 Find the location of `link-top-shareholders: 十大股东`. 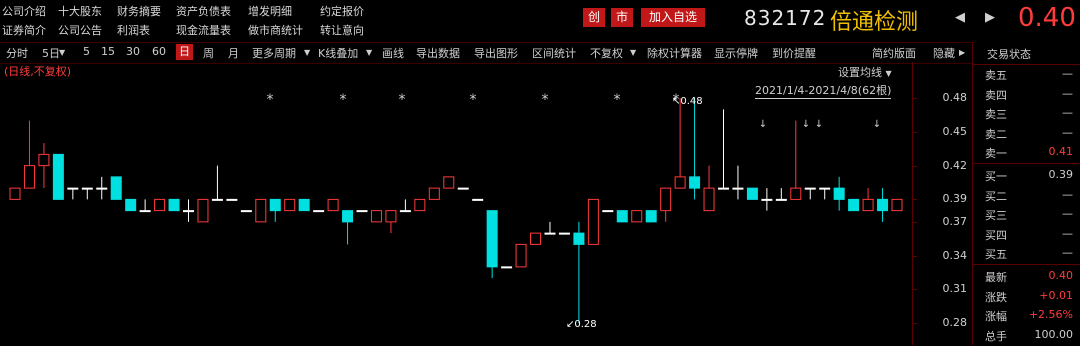

link-top-shareholders: 十大股东 is located at coordinates (80, 11).